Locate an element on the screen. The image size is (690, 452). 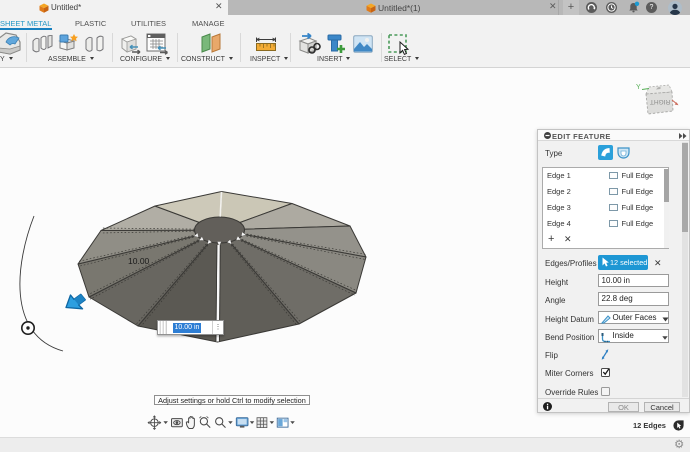
svg-text: Y is located at coordinates (638, 87).